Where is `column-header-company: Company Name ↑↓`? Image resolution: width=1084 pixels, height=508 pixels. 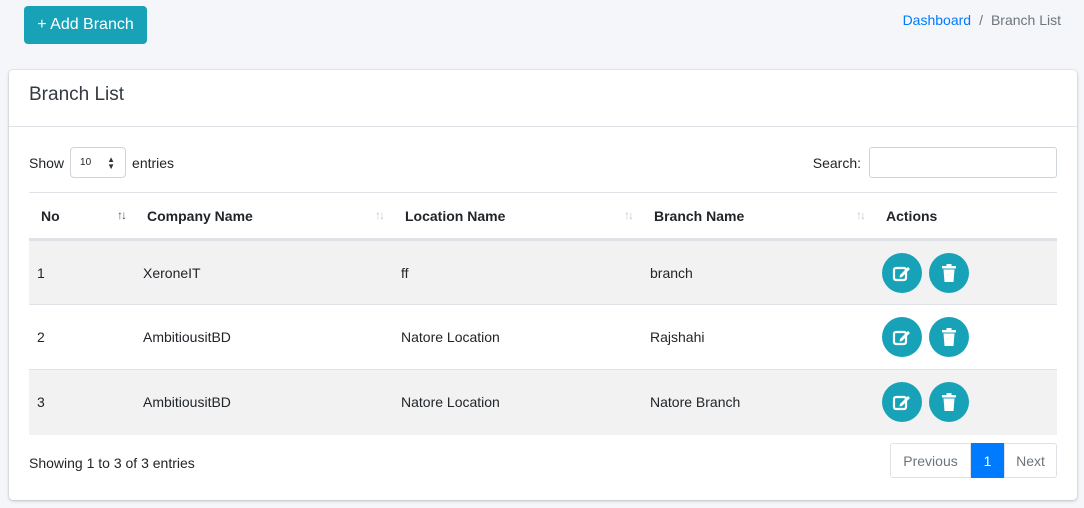 column-header-company: Company Name ↑↓ is located at coordinates (264, 216).